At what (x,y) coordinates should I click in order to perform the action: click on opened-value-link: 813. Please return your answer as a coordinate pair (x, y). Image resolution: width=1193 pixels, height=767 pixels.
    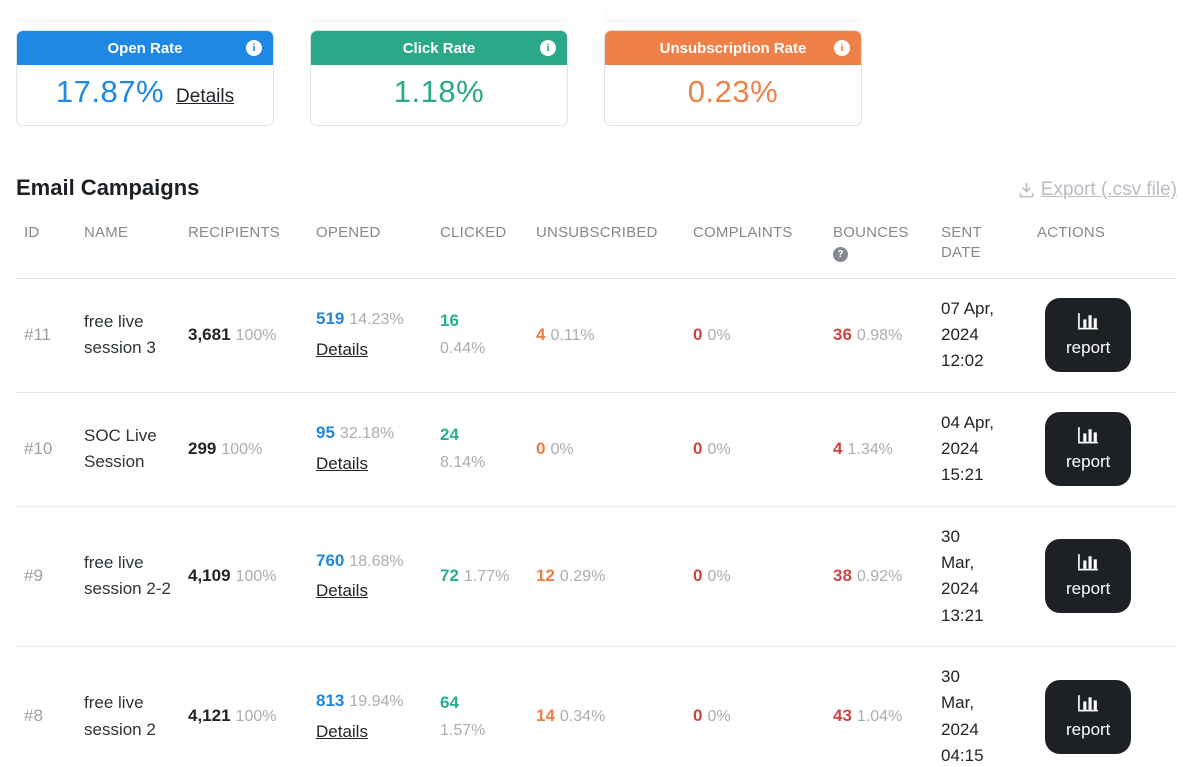
    Looking at the image, I should click on (330, 700).